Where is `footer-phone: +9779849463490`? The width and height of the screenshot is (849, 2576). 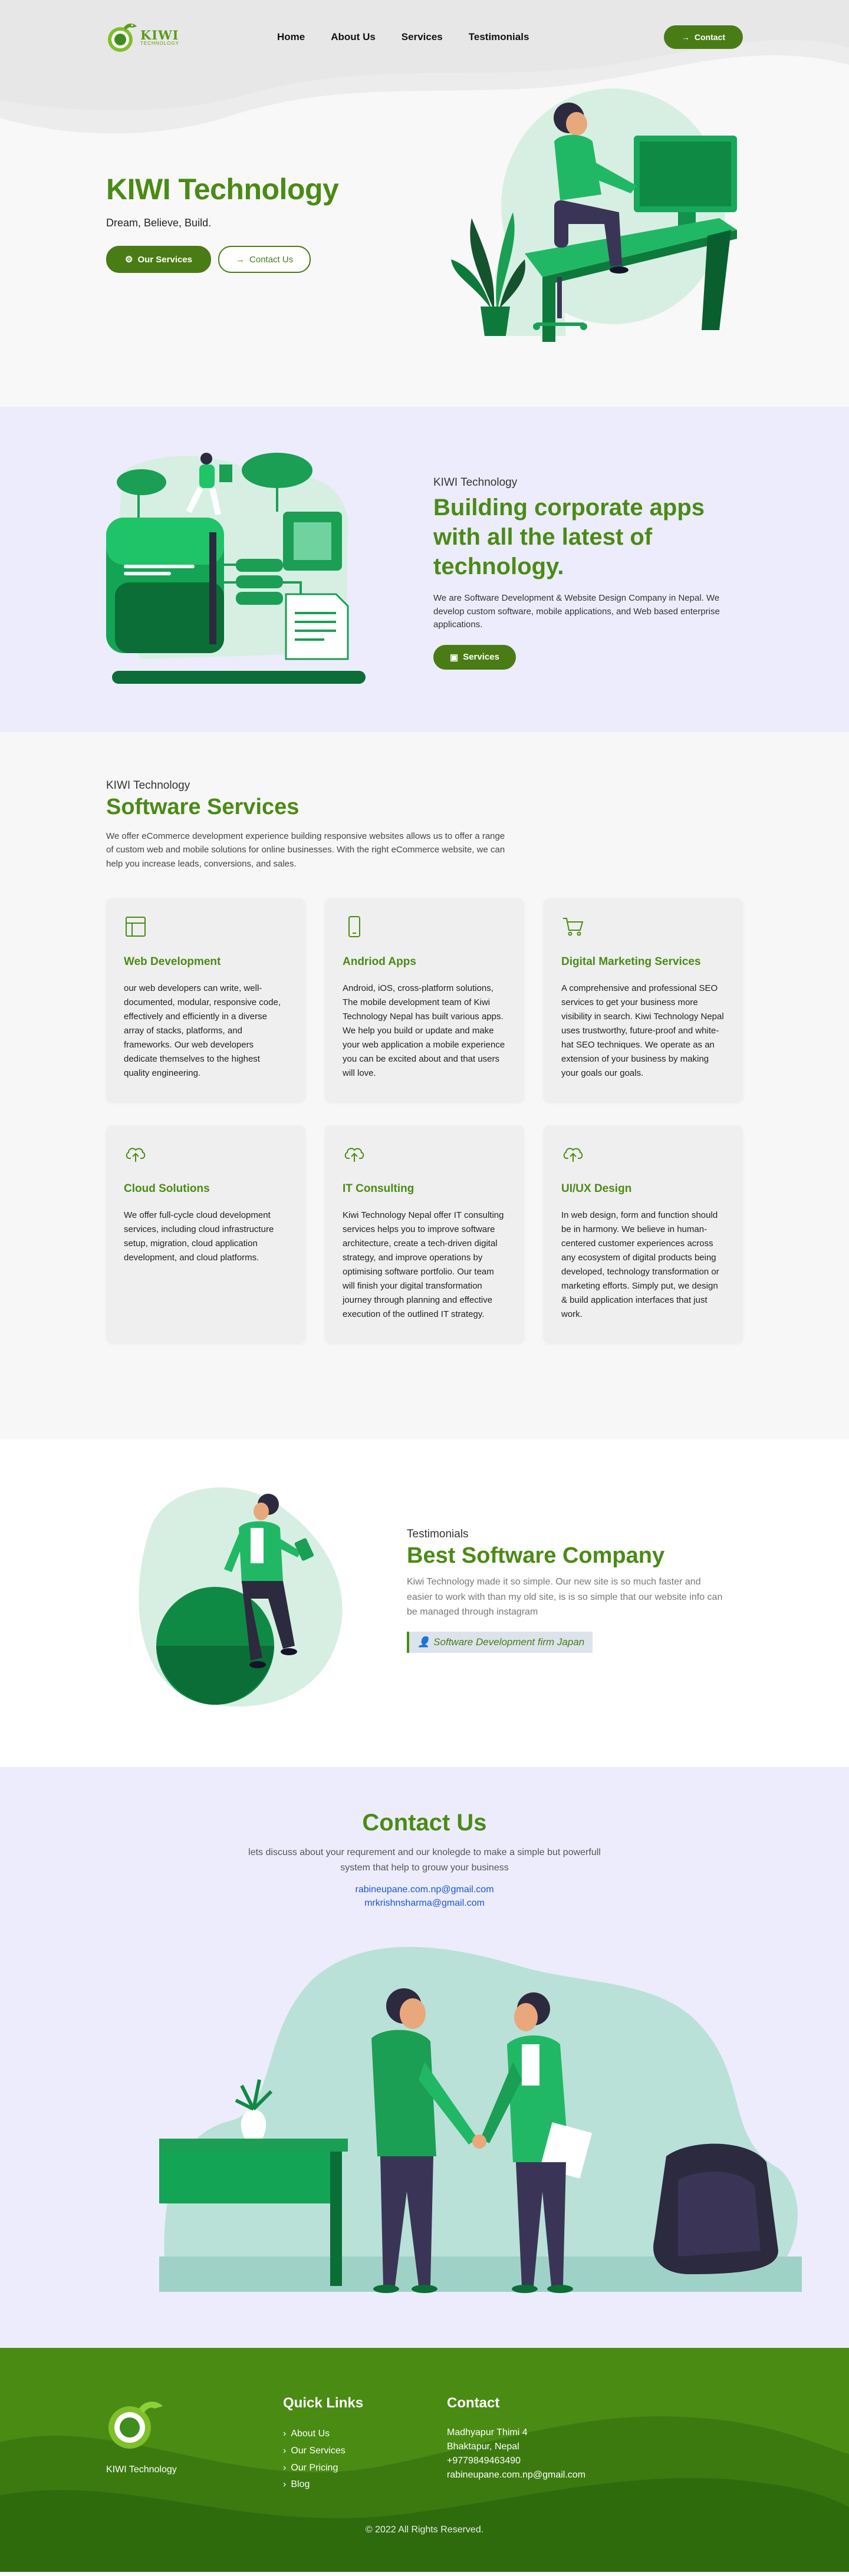
footer-phone: +9779849463490 is located at coordinates (484, 2461).